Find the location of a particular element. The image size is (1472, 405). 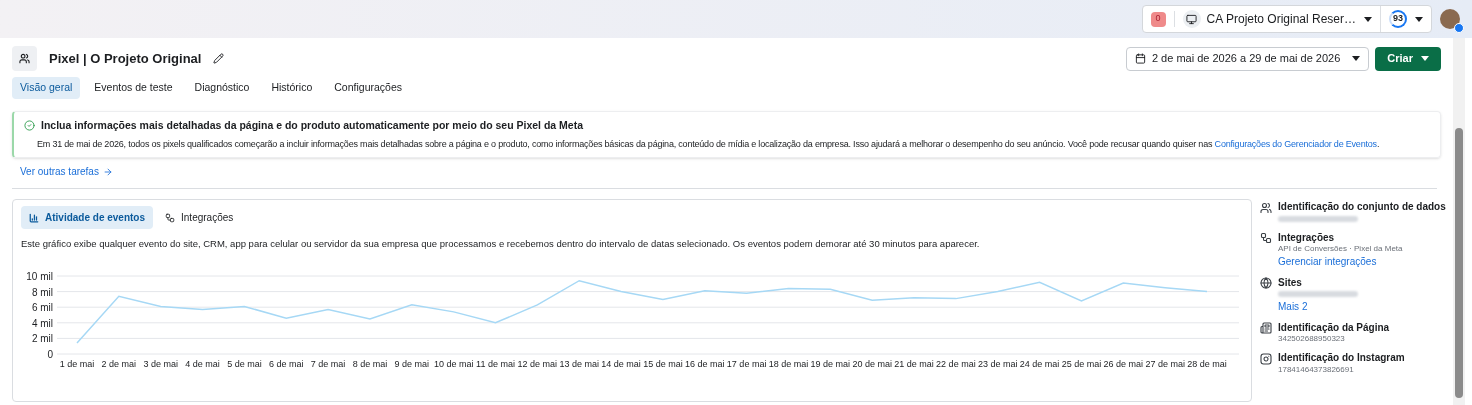

page-icon is located at coordinates (1266, 328).